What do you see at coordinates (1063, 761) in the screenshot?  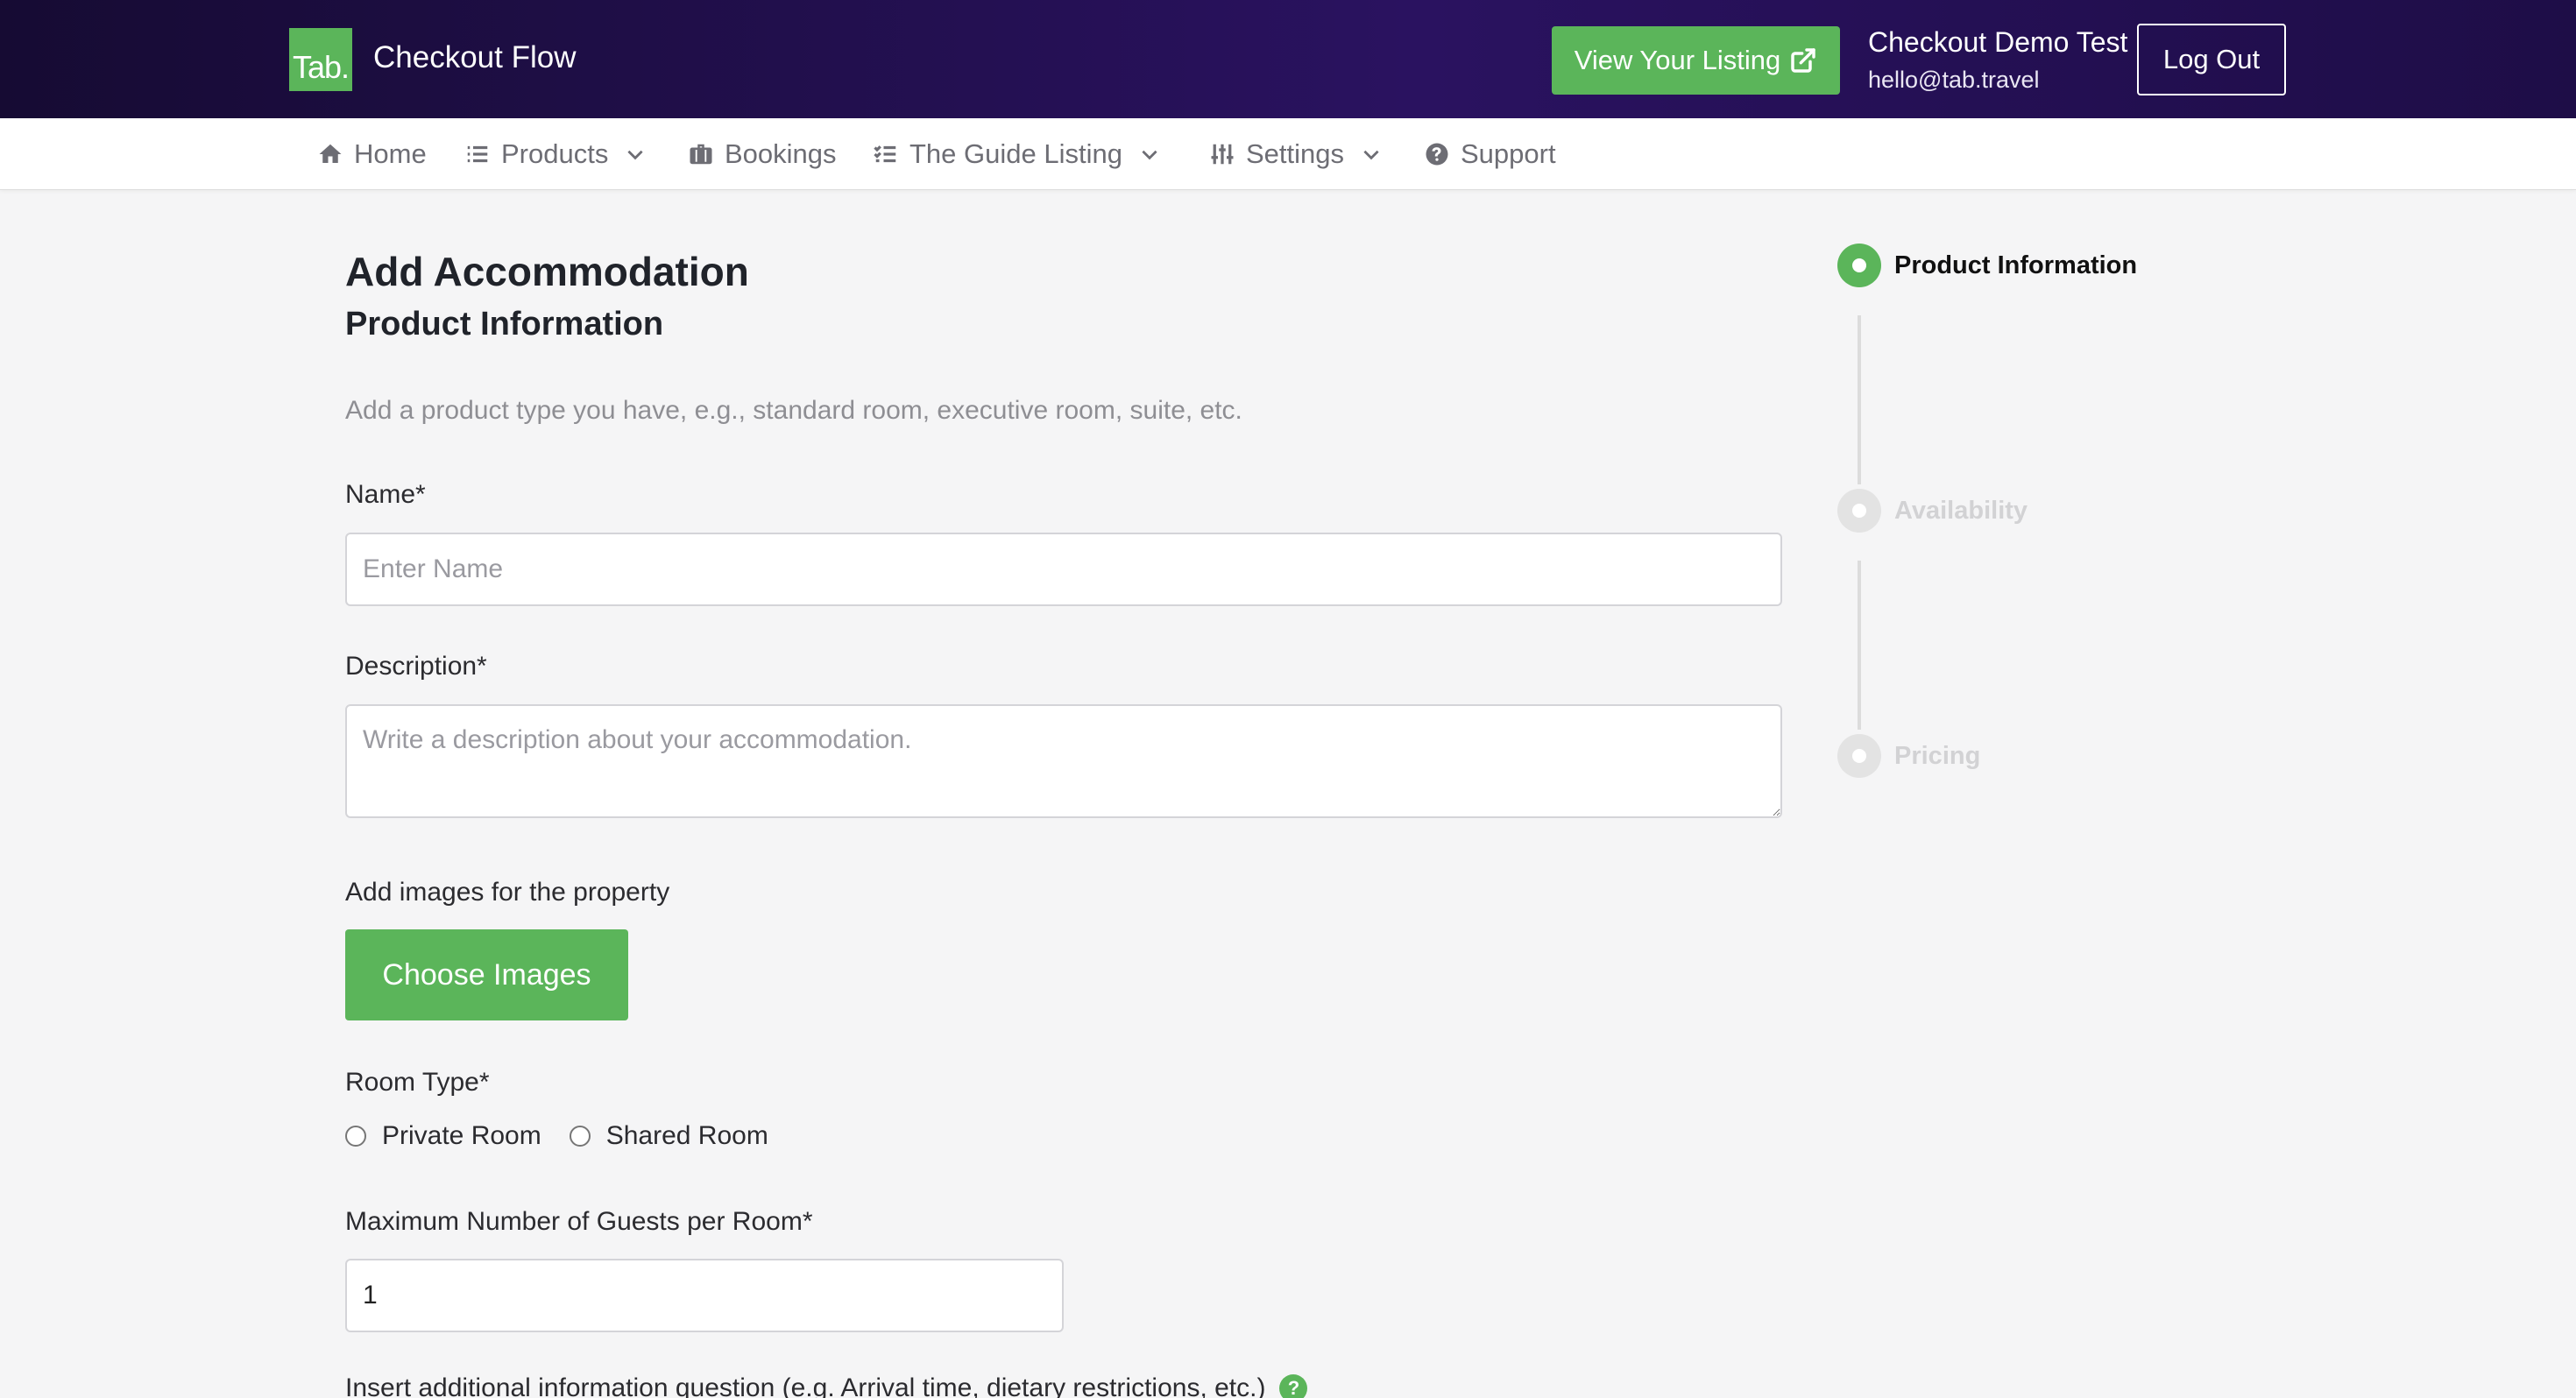 I see `description-textarea` at bounding box center [1063, 761].